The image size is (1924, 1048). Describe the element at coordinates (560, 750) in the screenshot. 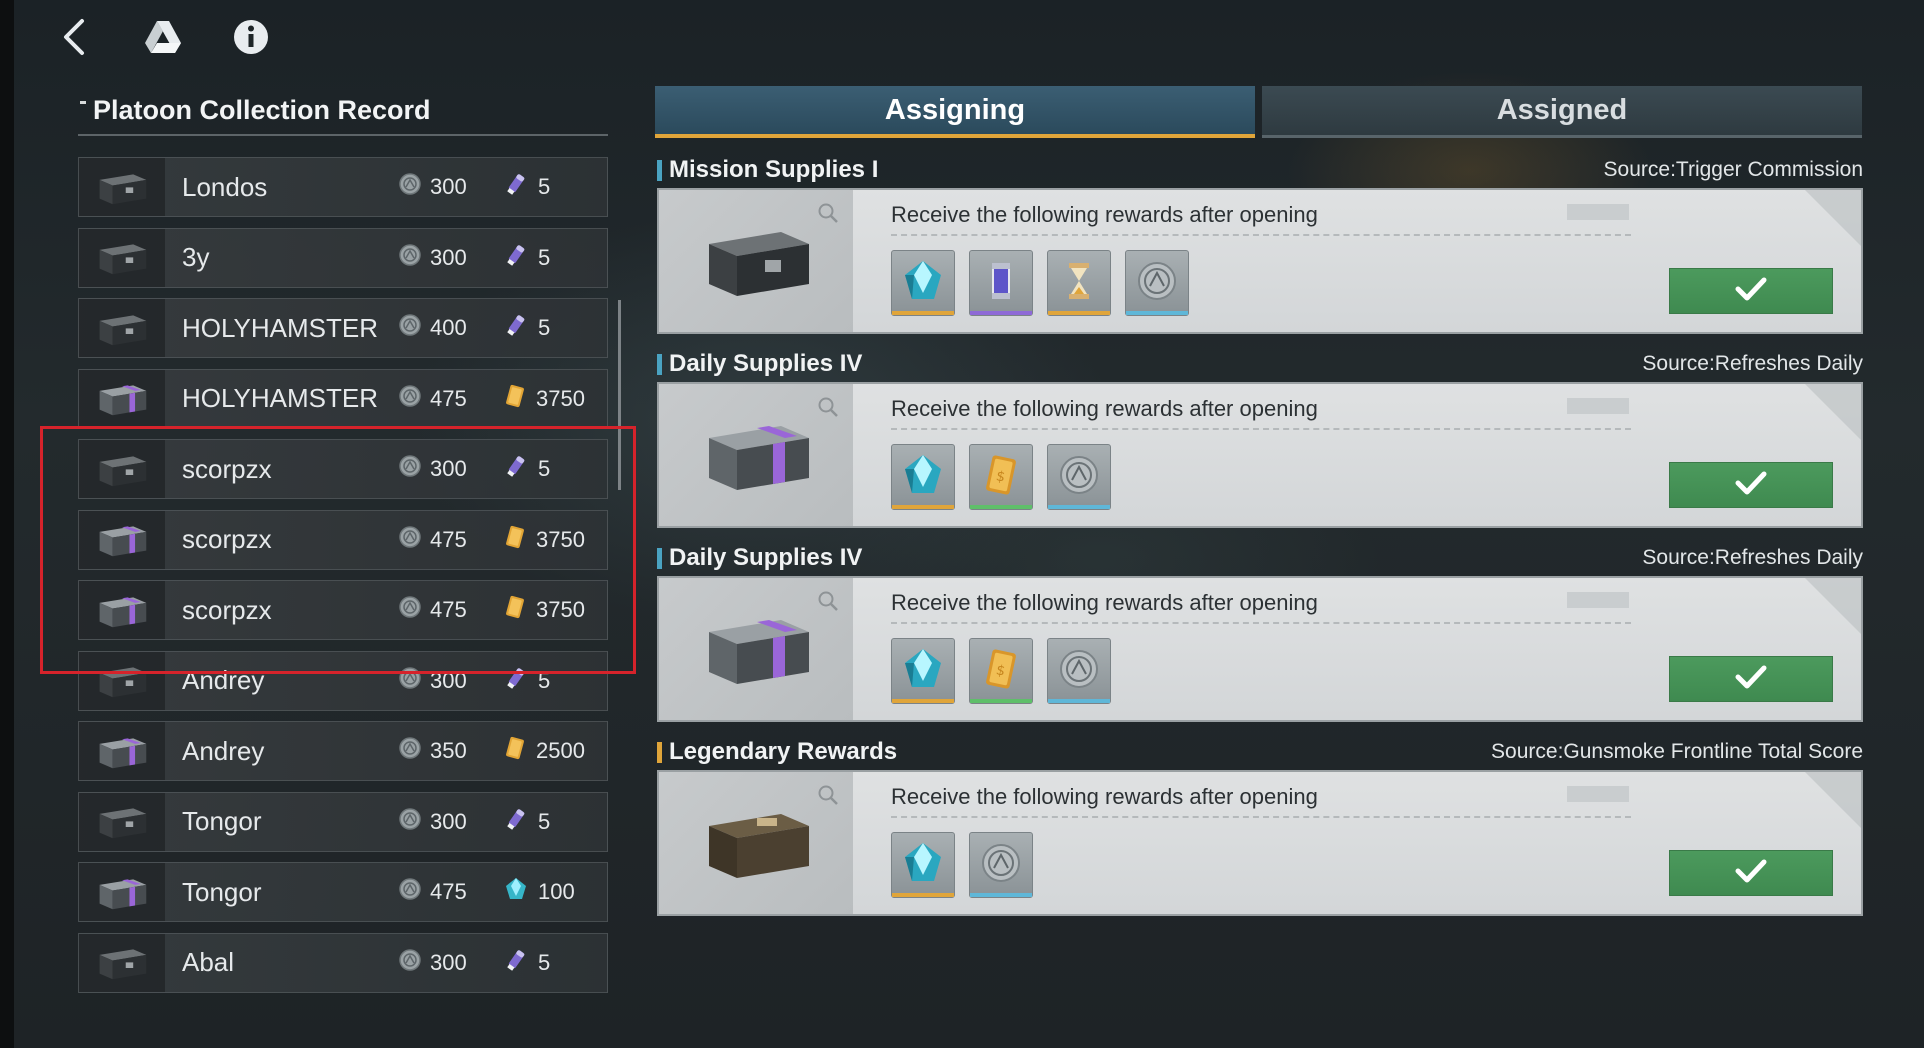

I see `reward-value: 2500` at that location.